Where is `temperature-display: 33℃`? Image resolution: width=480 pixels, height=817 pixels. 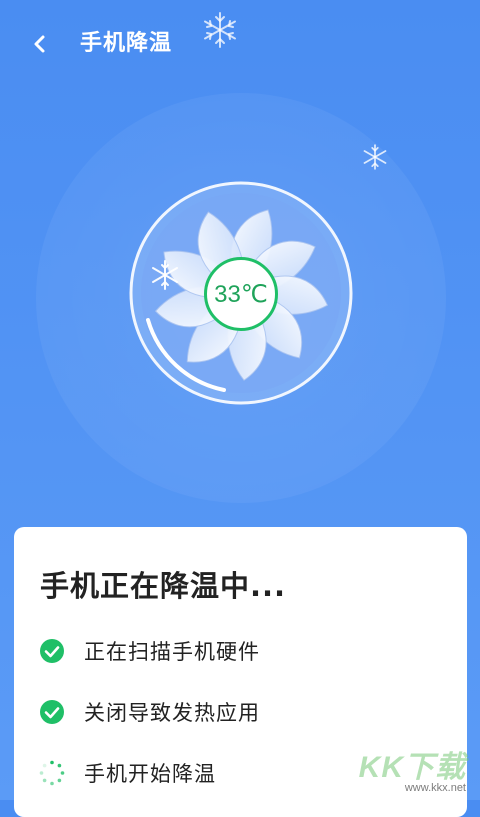 temperature-display: 33℃ is located at coordinates (241, 294).